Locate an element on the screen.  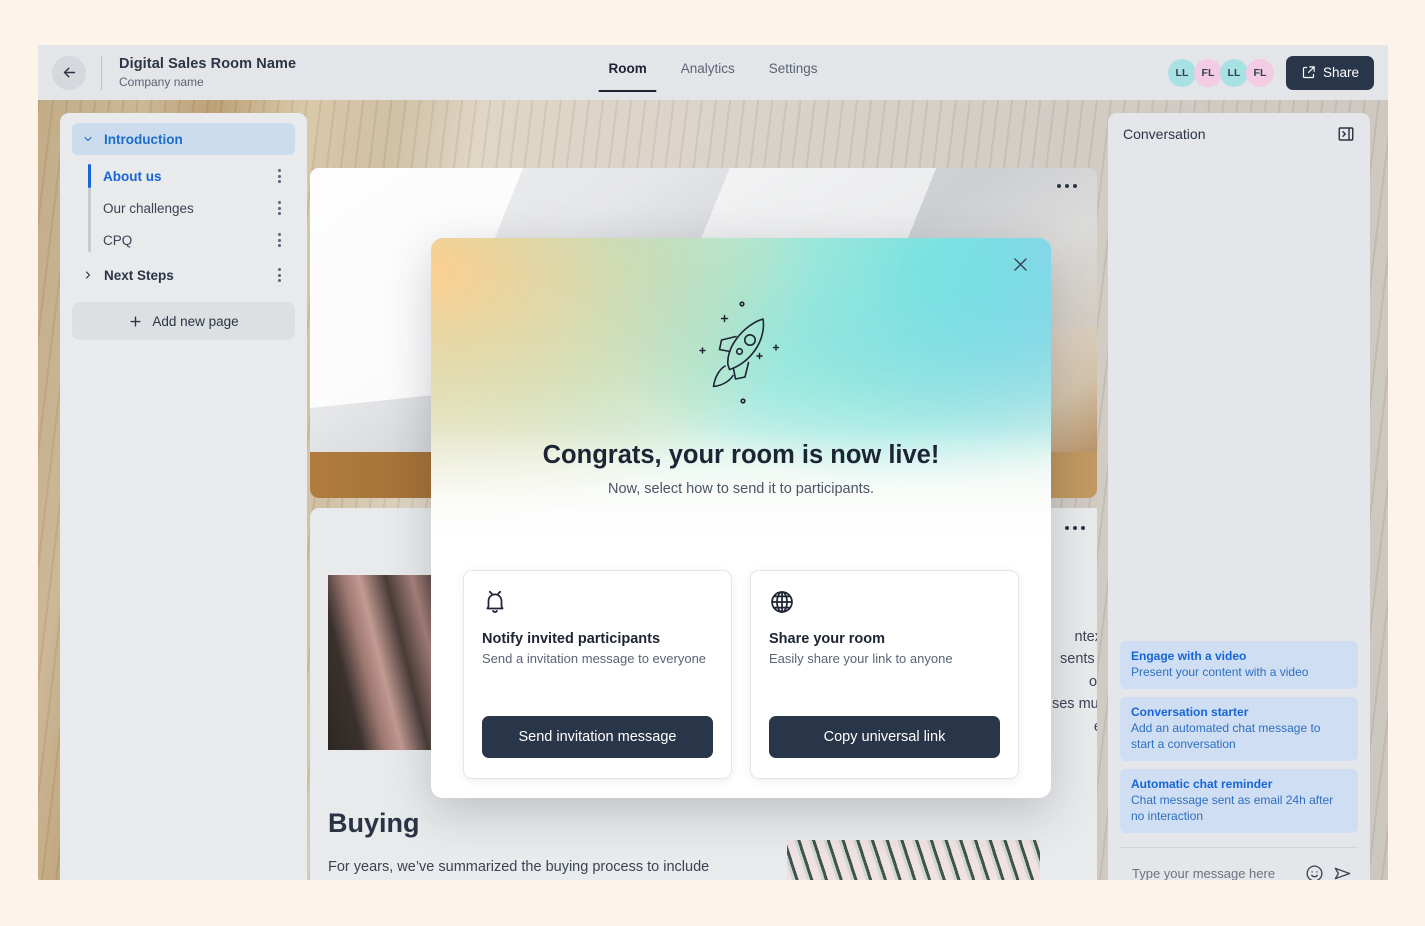
option-description: Easily share your link to anyone is located at coordinates (861, 658).